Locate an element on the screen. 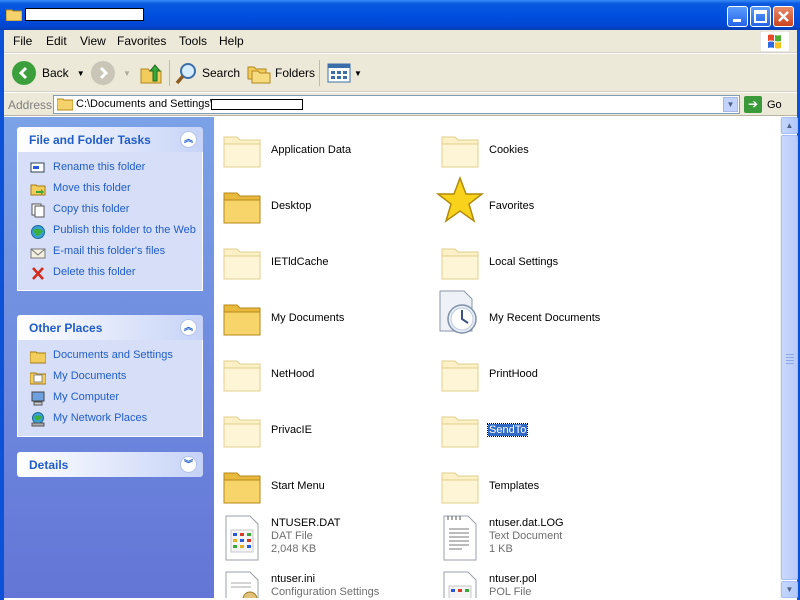  maximize-button is located at coordinates (760, 16).